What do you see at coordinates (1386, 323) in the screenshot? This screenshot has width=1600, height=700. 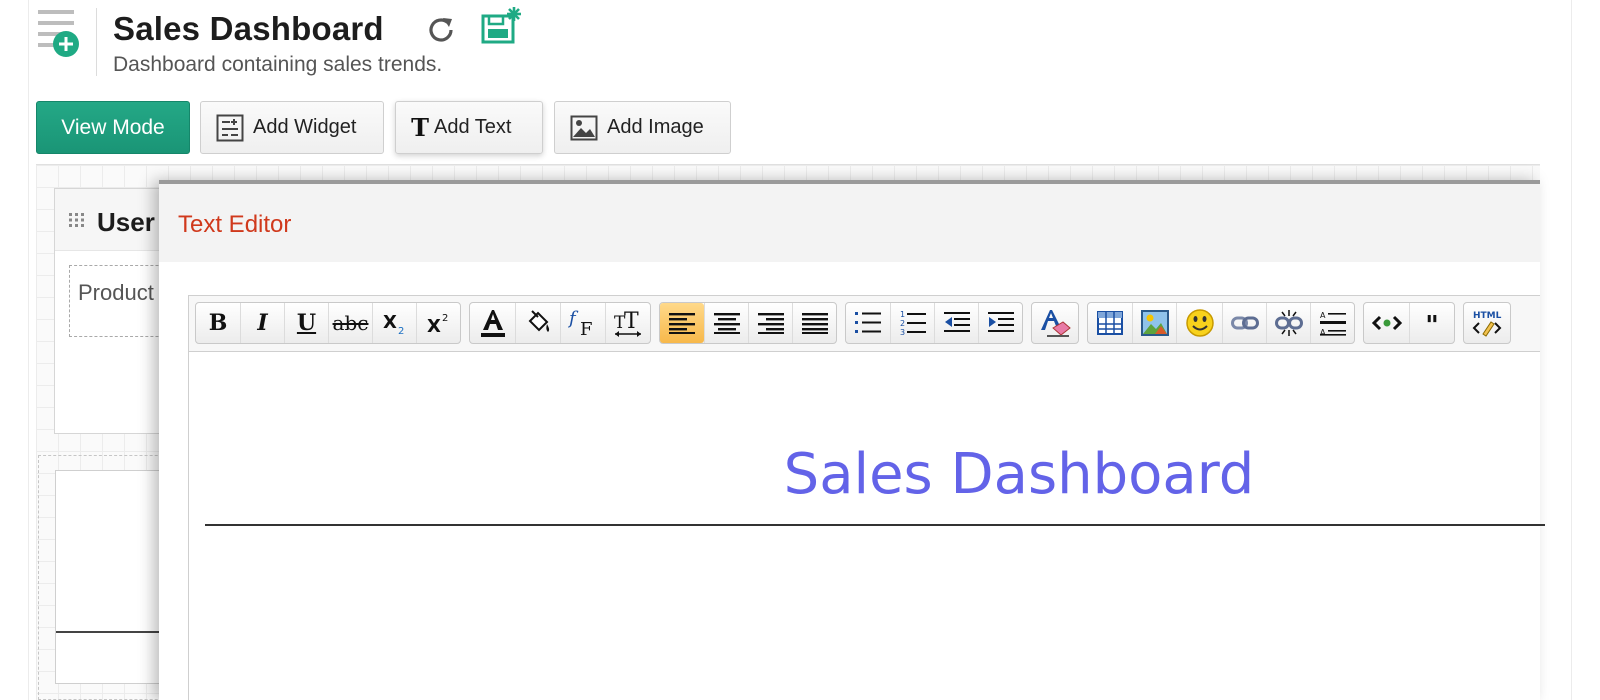 I see `code-icon` at bounding box center [1386, 323].